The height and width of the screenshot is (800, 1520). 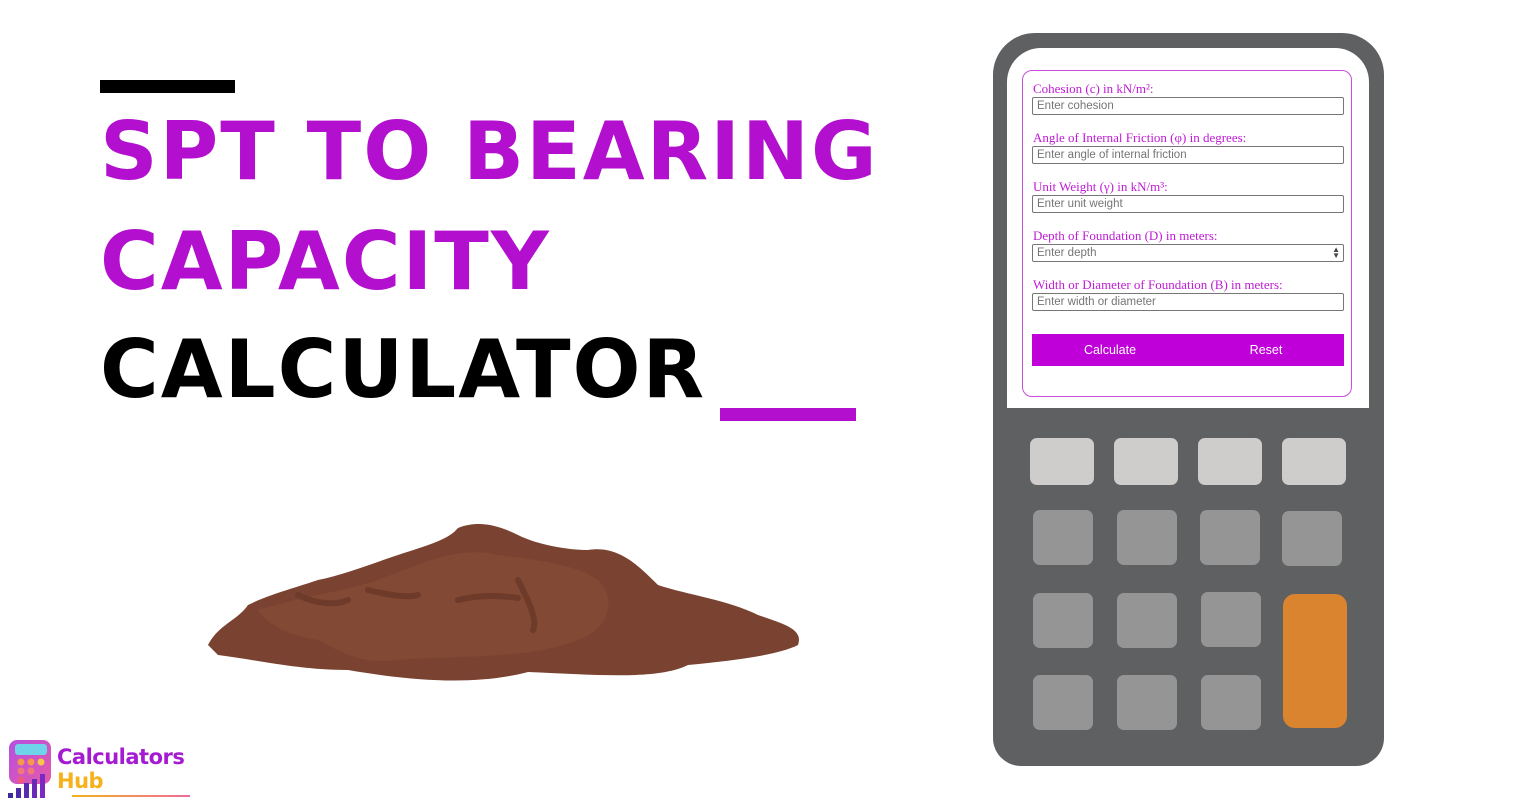 What do you see at coordinates (1125, 235) in the screenshot?
I see `depth-label: Depth of Foundation (D) in meters:` at bounding box center [1125, 235].